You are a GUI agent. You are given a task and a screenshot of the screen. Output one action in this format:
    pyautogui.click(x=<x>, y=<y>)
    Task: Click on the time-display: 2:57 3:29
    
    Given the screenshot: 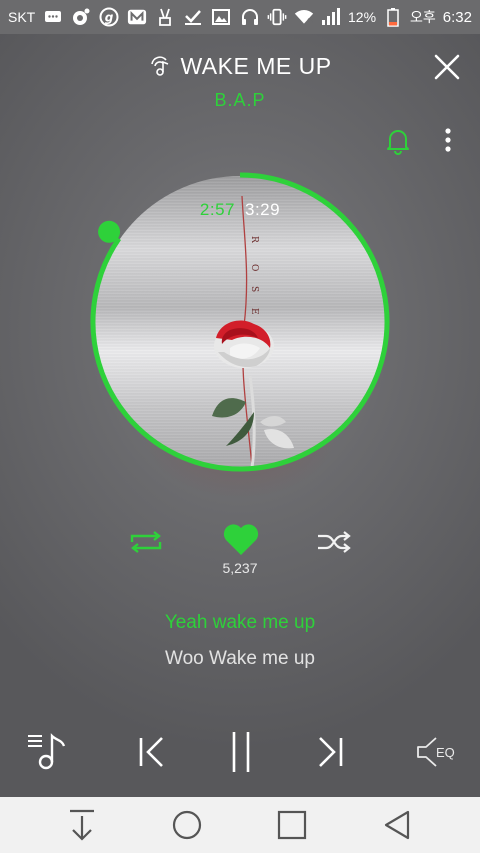 What is the action you would take?
    pyautogui.click(x=240, y=210)
    